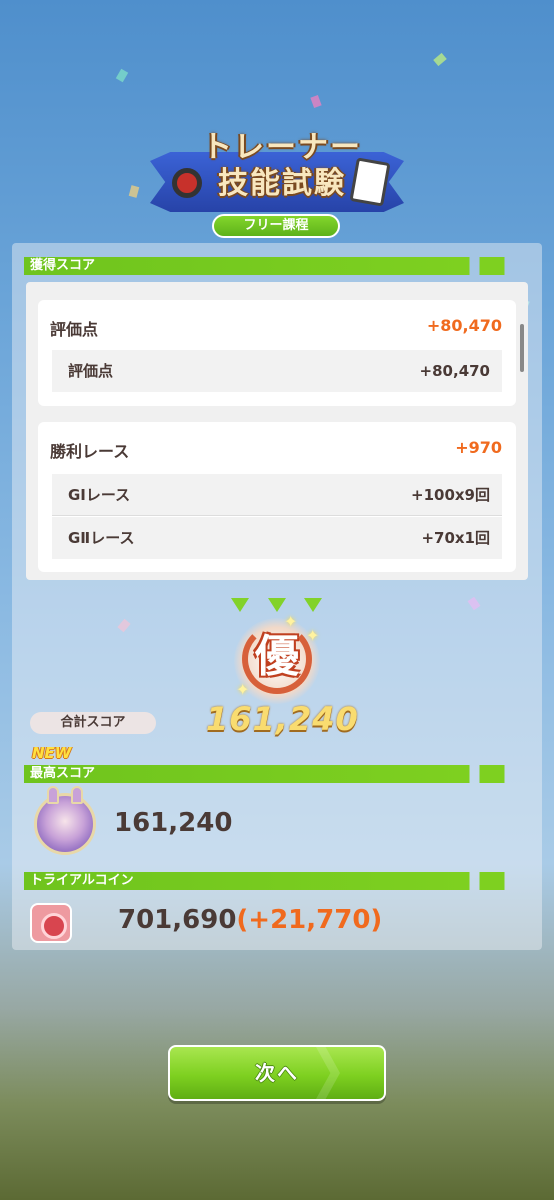 The image size is (554, 1200). I want to click on row-label: 評価点, so click(91, 371).